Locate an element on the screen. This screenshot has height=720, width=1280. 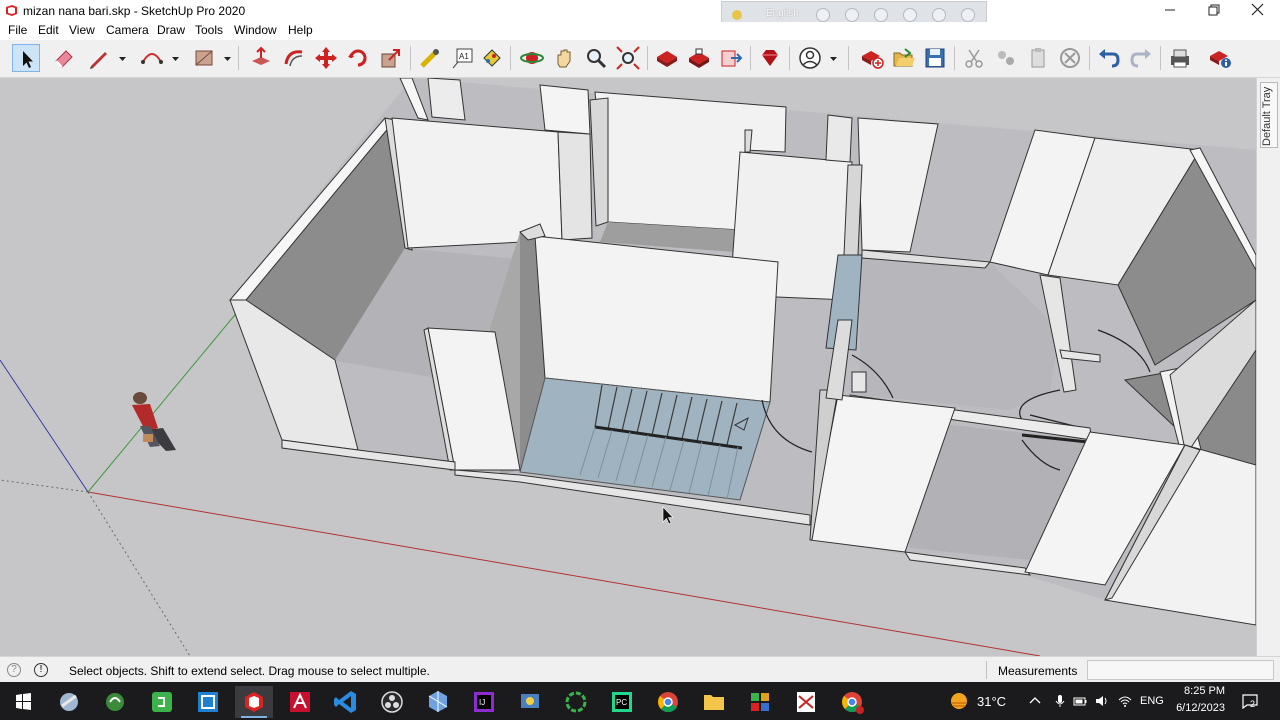
cut-button is located at coordinates (974, 58).